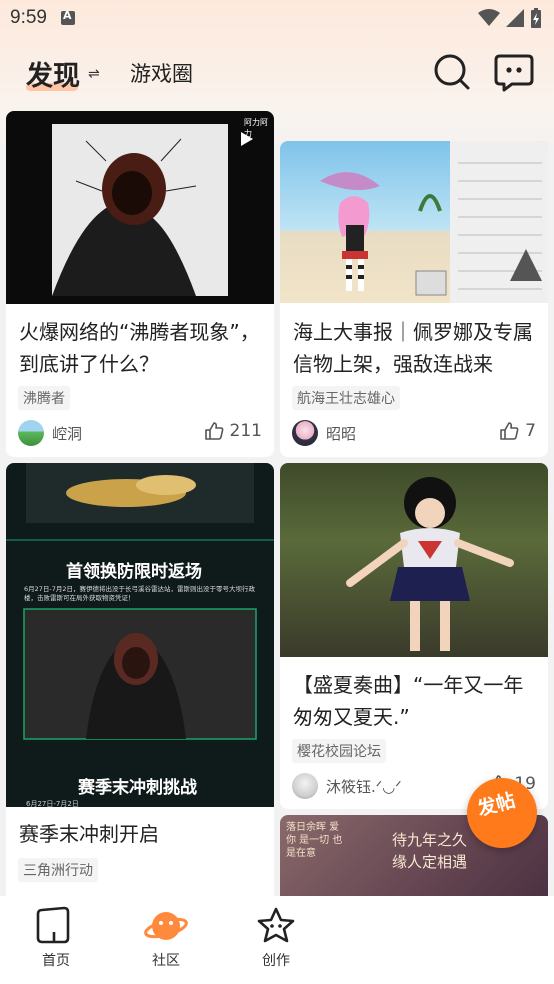  I want to click on nav-create: 创作, so click(276, 940).